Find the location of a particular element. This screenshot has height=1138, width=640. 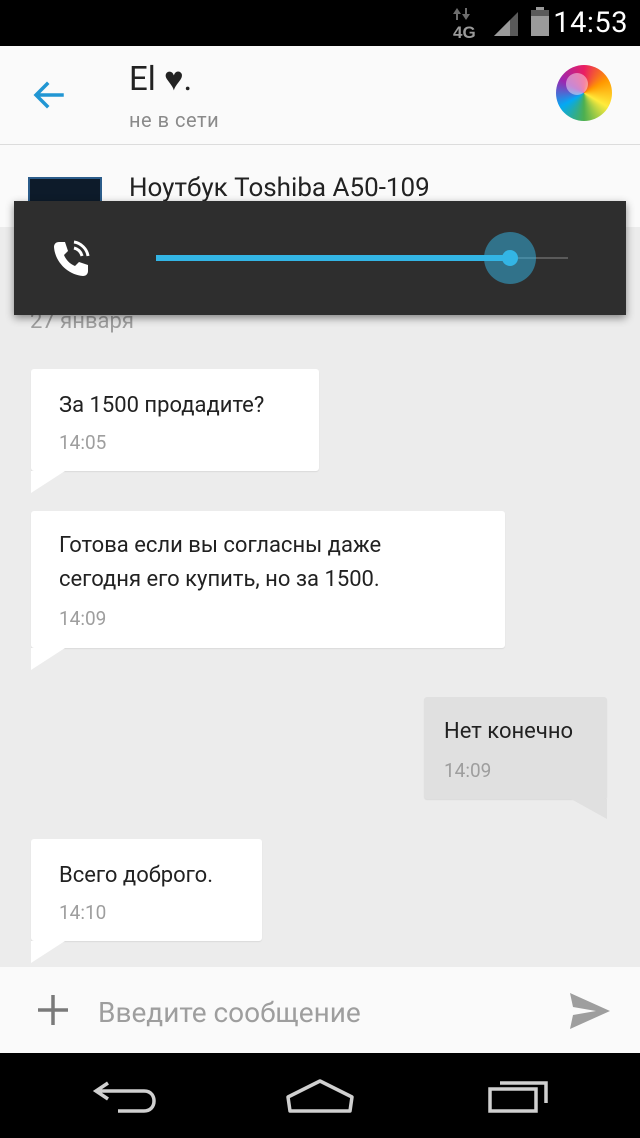

message-text: Всего доброго. is located at coordinates (136, 875).